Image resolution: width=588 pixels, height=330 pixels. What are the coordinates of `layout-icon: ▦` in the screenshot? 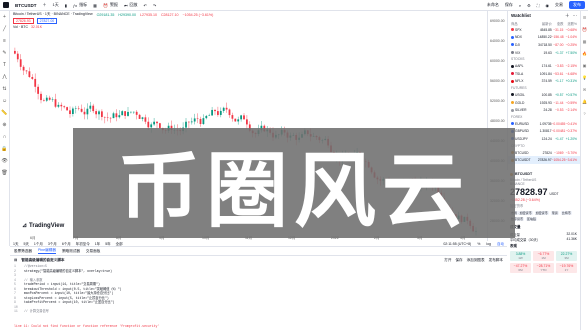 It's located at (95, 5).